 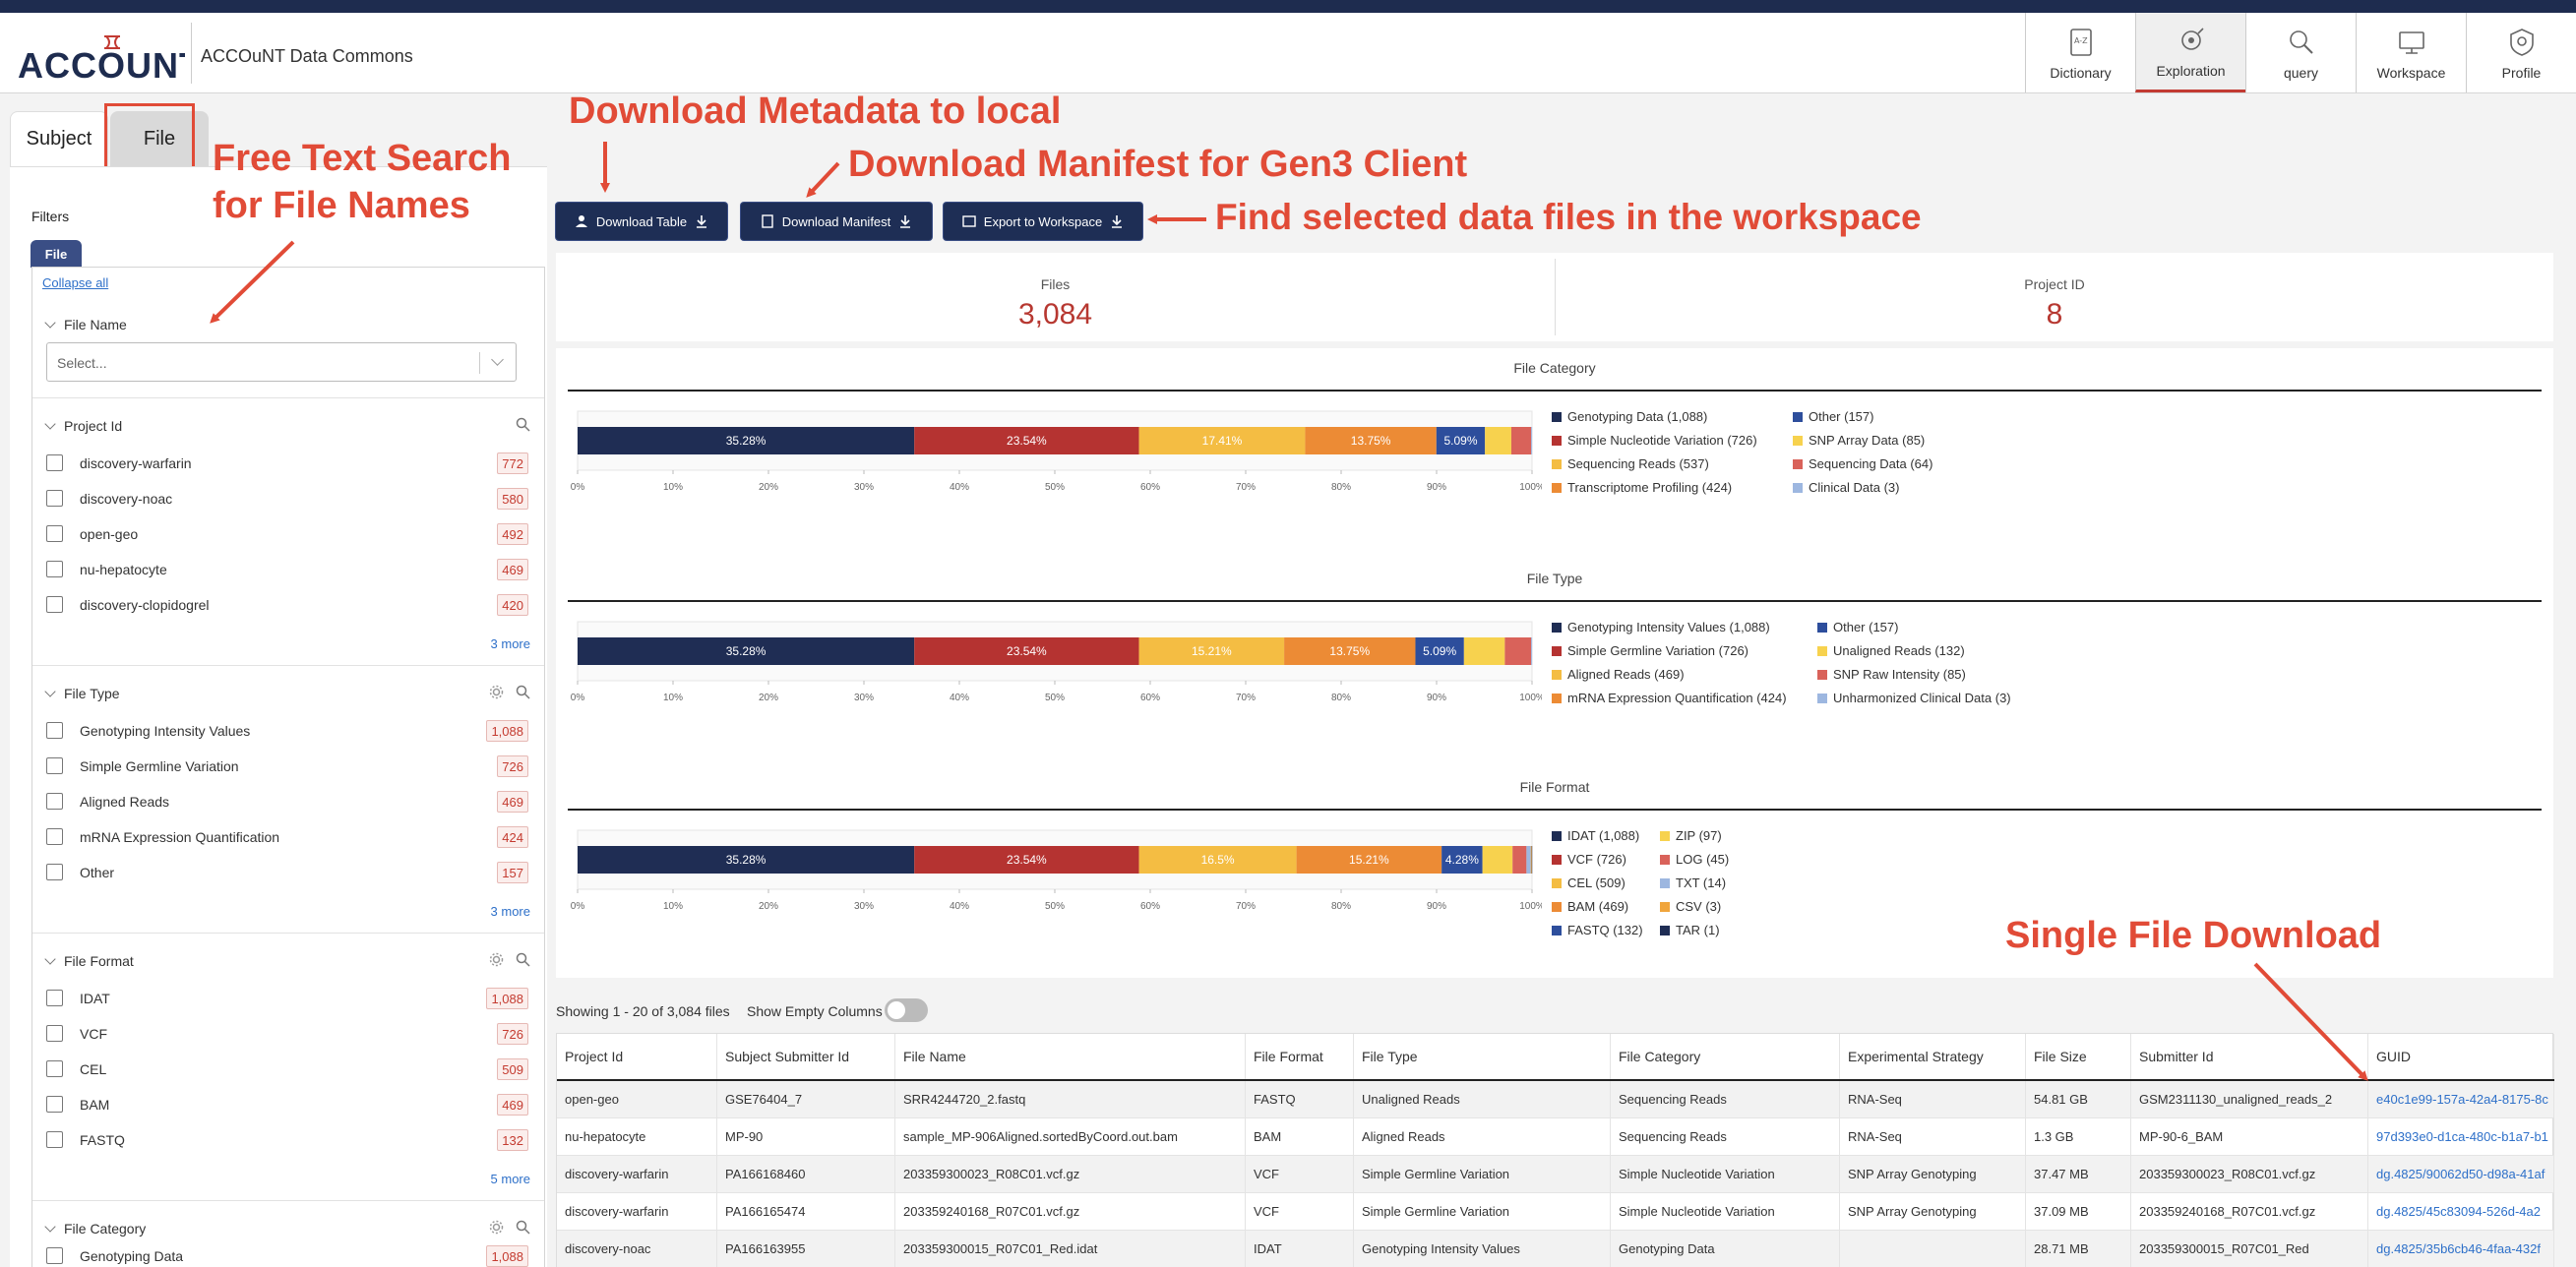 What do you see at coordinates (82, 694) in the screenshot?
I see `file-type-title: File Type` at bounding box center [82, 694].